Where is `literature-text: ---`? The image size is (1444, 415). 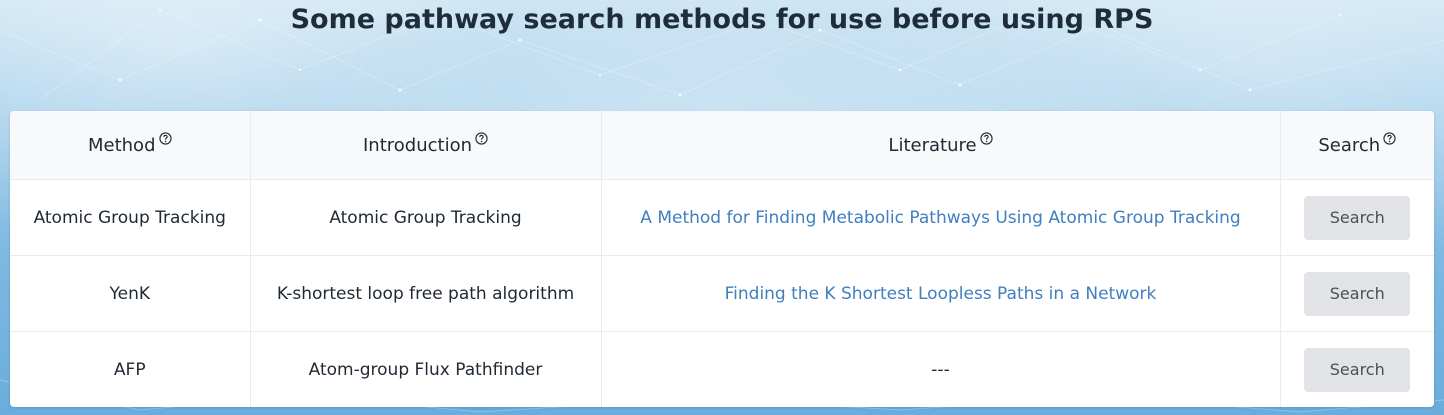 literature-text: --- is located at coordinates (940, 369).